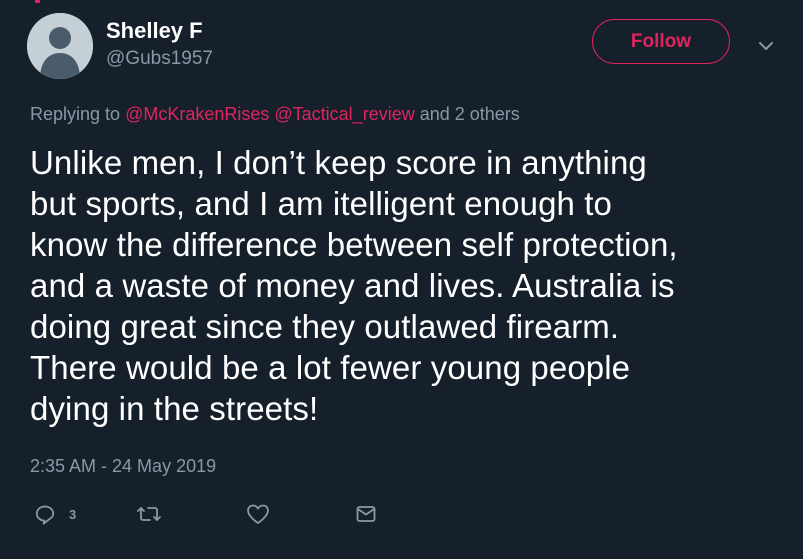 This screenshot has width=803, height=559. What do you see at coordinates (467, 114) in the screenshot?
I see `replying-suffix: and 2 others` at bounding box center [467, 114].